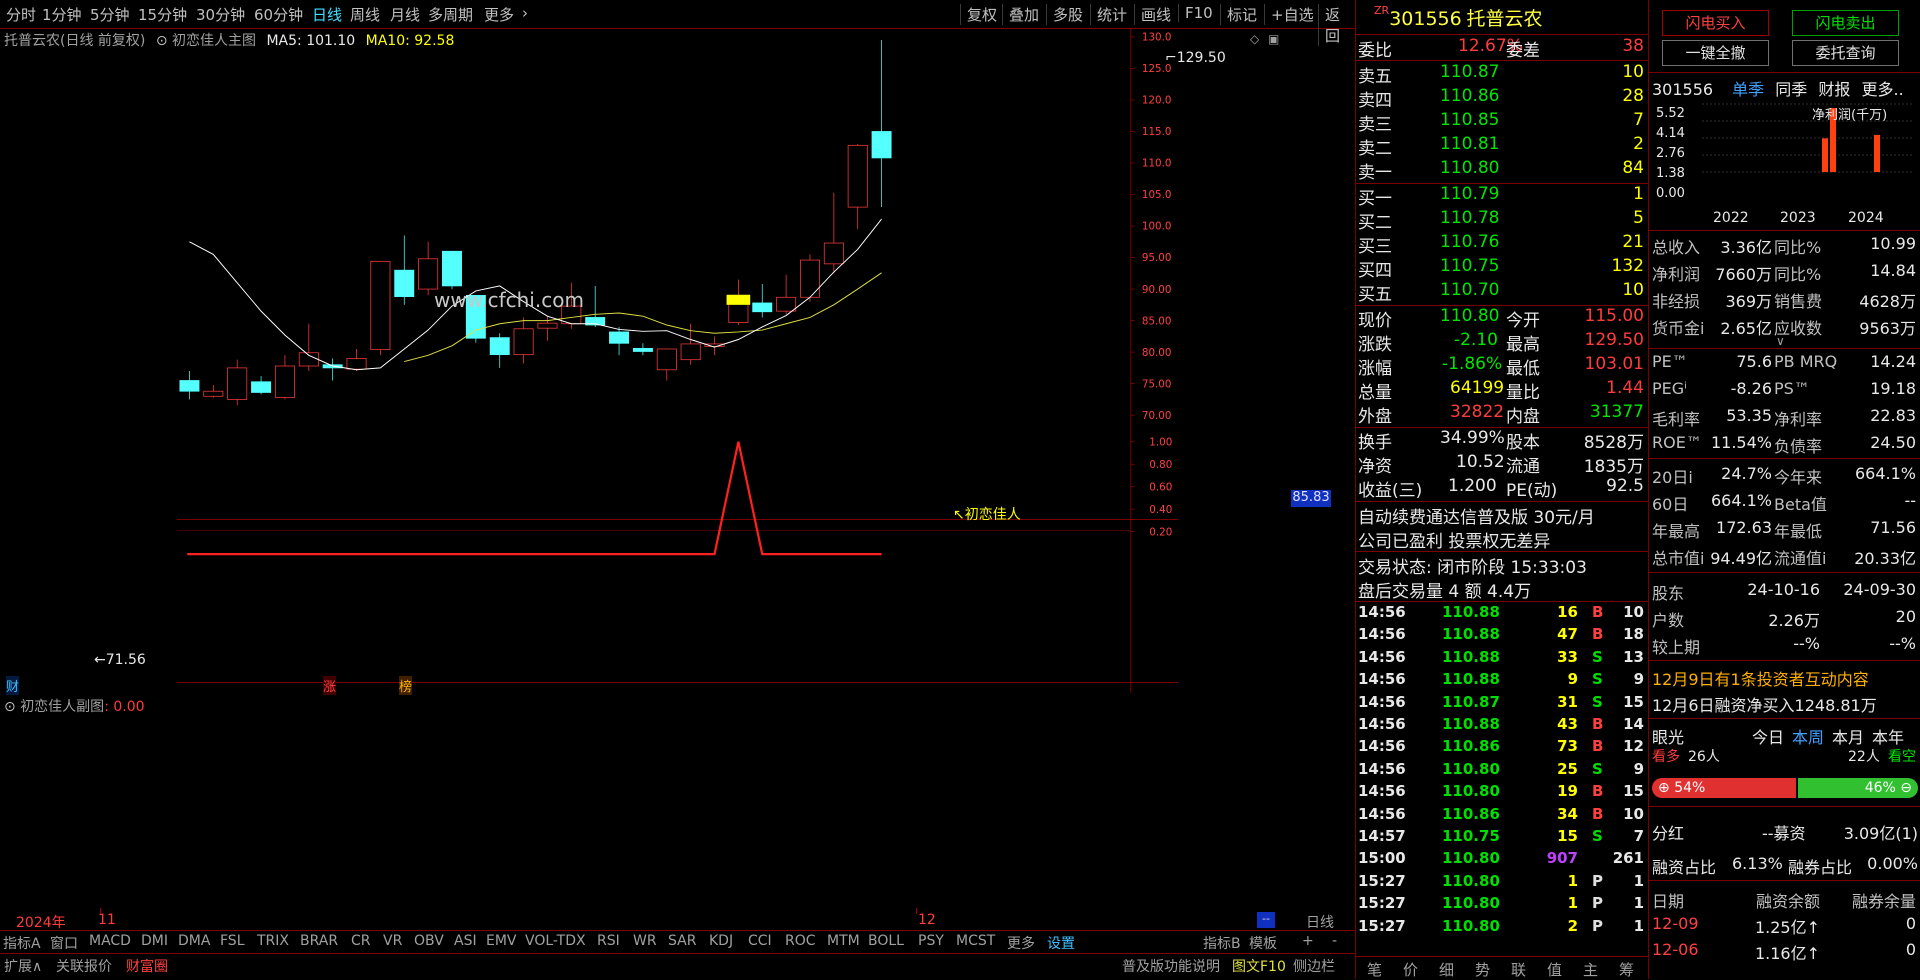  Describe the element at coordinates (1883, 89) in the screenshot. I see `tab-fin-more: 更多..` at that location.